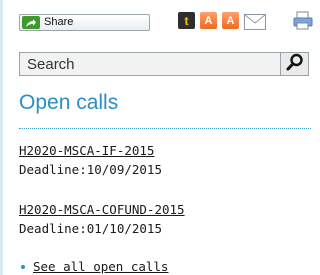  I want to click on call-deadline: Deadline:01/10/2015, so click(90, 228).